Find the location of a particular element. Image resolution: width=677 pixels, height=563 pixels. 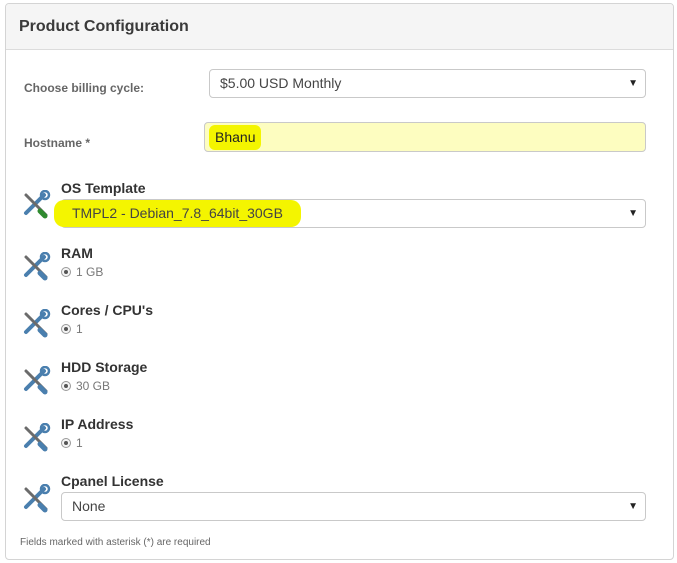

os-template-value: TMPL2 - Debian_7.8_64bit_30GB is located at coordinates (177, 213).